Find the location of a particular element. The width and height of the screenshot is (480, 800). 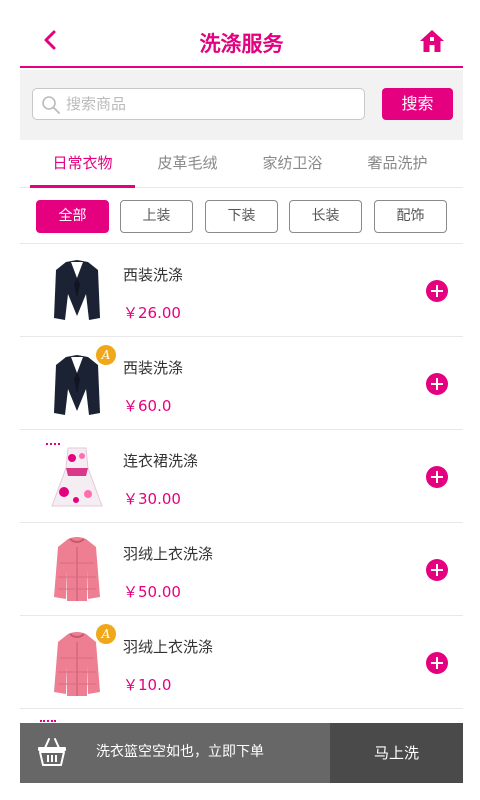

item-price: ￥30.00 is located at coordinates (152, 499).